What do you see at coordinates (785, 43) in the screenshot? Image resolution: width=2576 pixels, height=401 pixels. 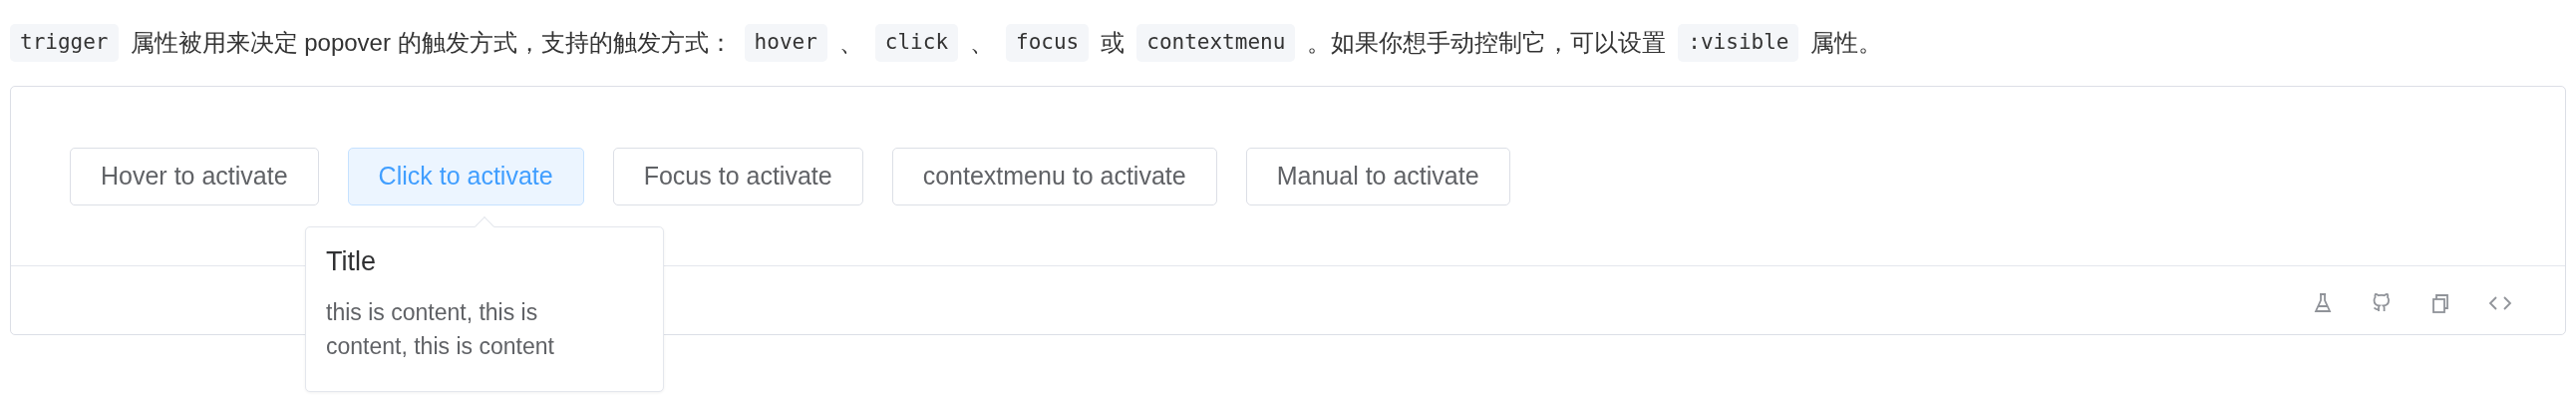 I see `inline-code: hover` at bounding box center [785, 43].